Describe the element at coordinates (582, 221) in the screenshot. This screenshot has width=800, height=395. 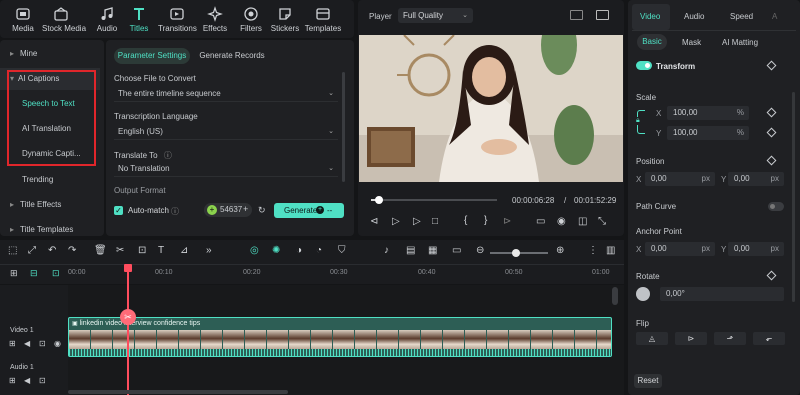
I see `audio-meter-icon: ◫` at that location.